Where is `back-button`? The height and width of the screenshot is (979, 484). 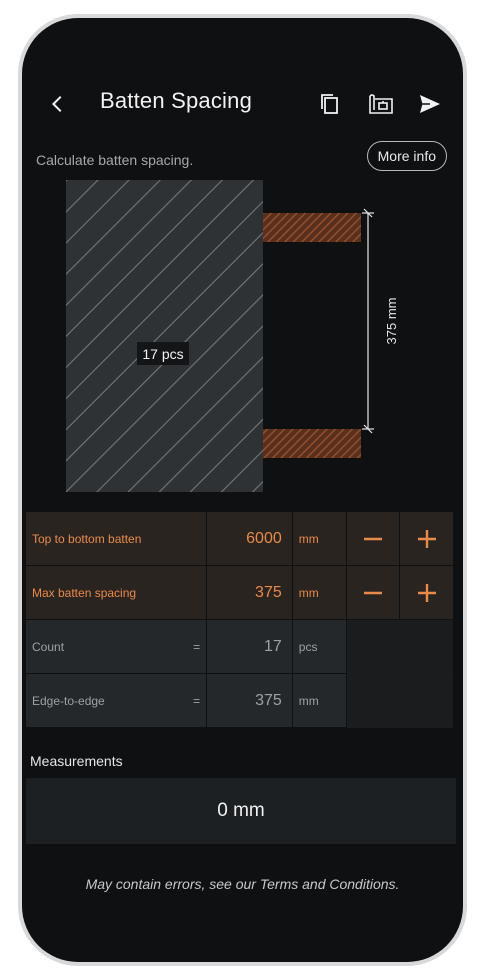 back-button is located at coordinates (58, 104).